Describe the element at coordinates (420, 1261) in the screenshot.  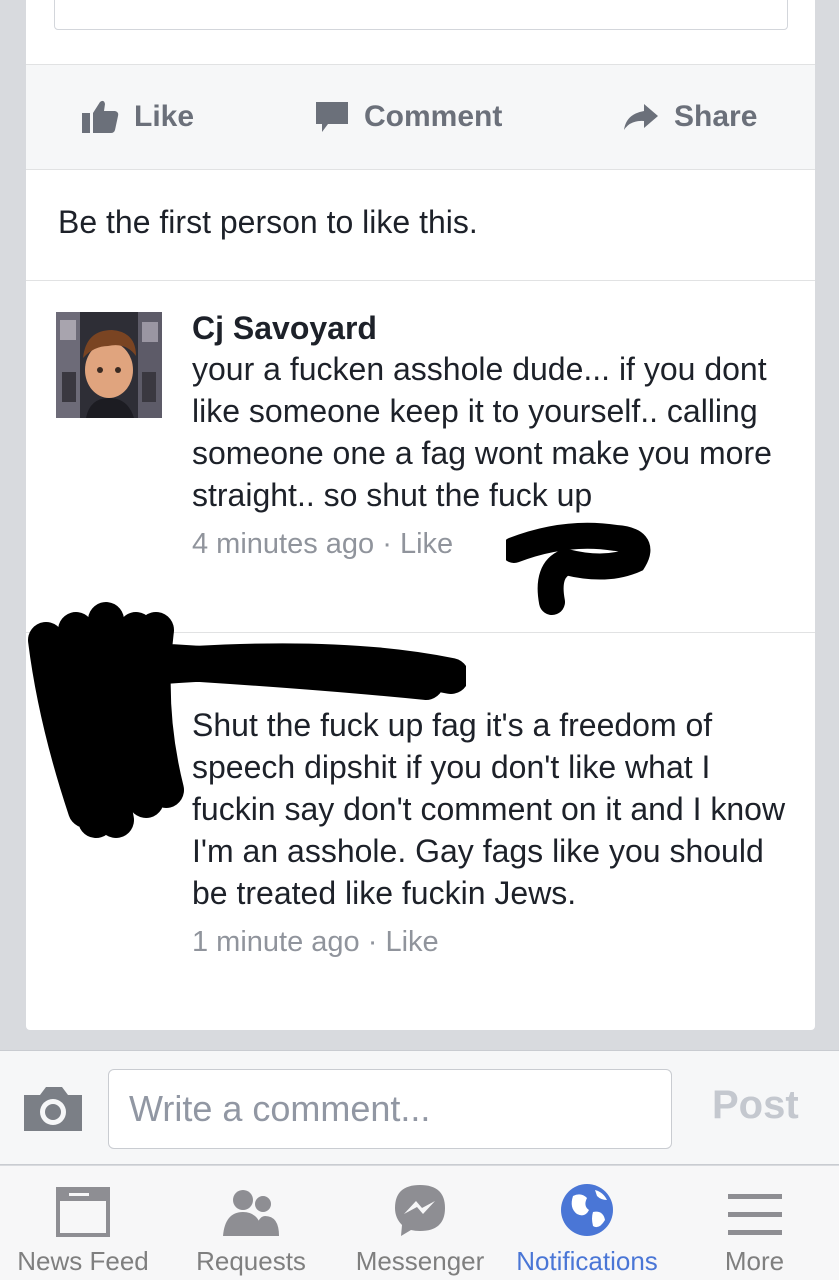
I see `tab-label: Messenger` at that location.